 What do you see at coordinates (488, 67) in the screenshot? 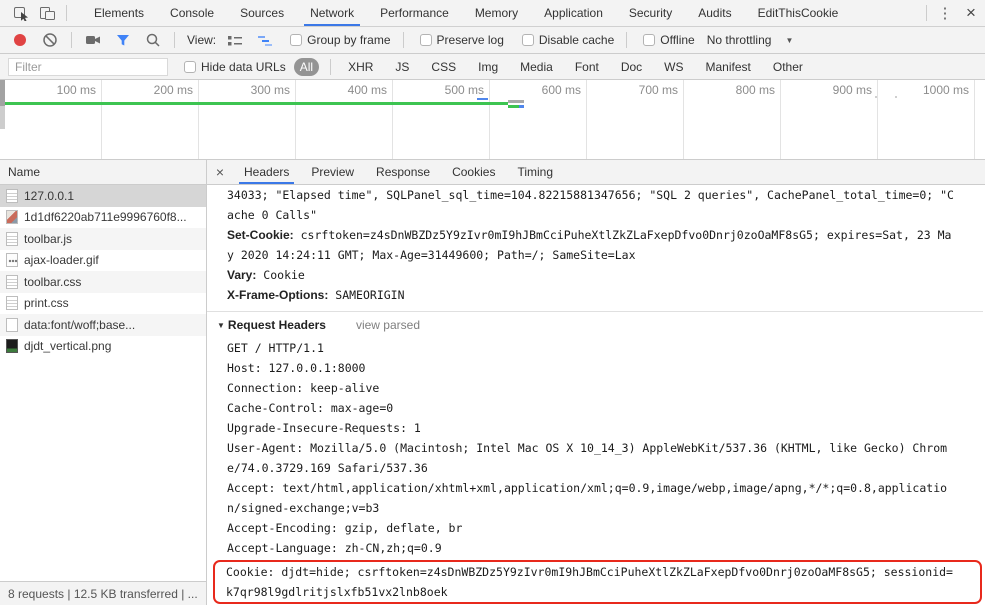
I see `filter-type-img: Img` at bounding box center [488, 67].